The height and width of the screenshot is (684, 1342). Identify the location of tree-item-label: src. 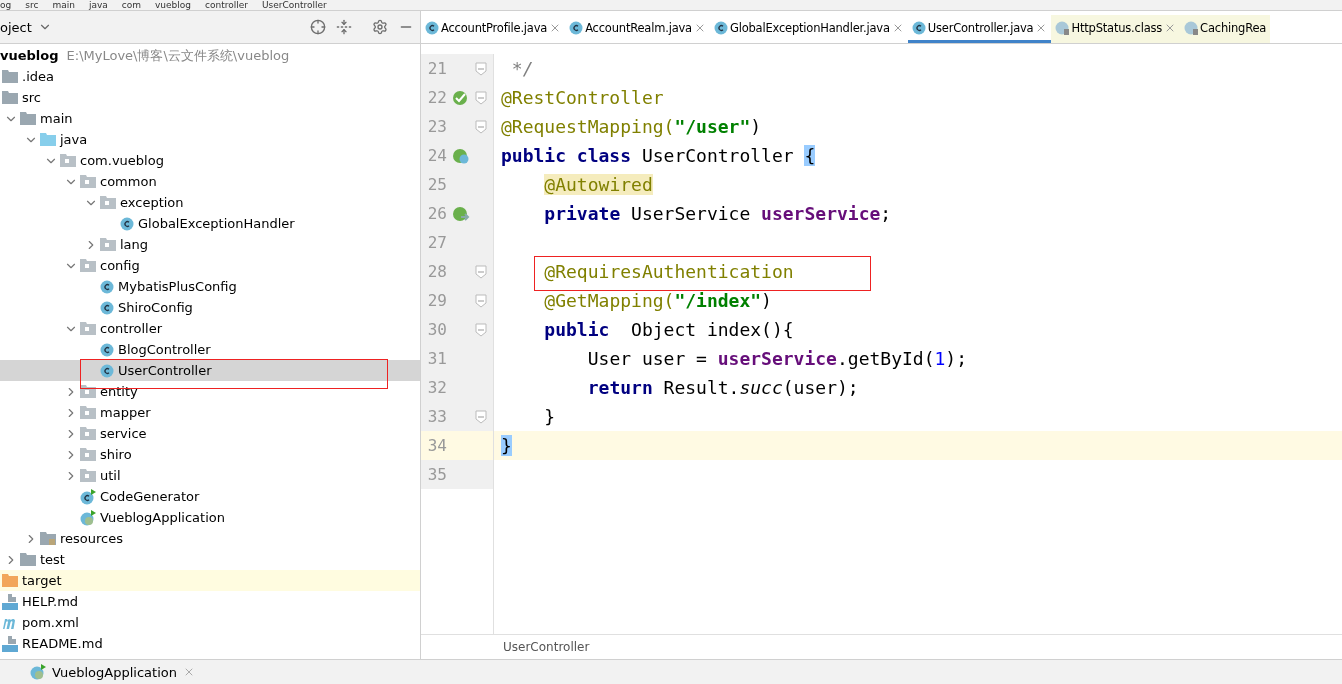
(31, 97).